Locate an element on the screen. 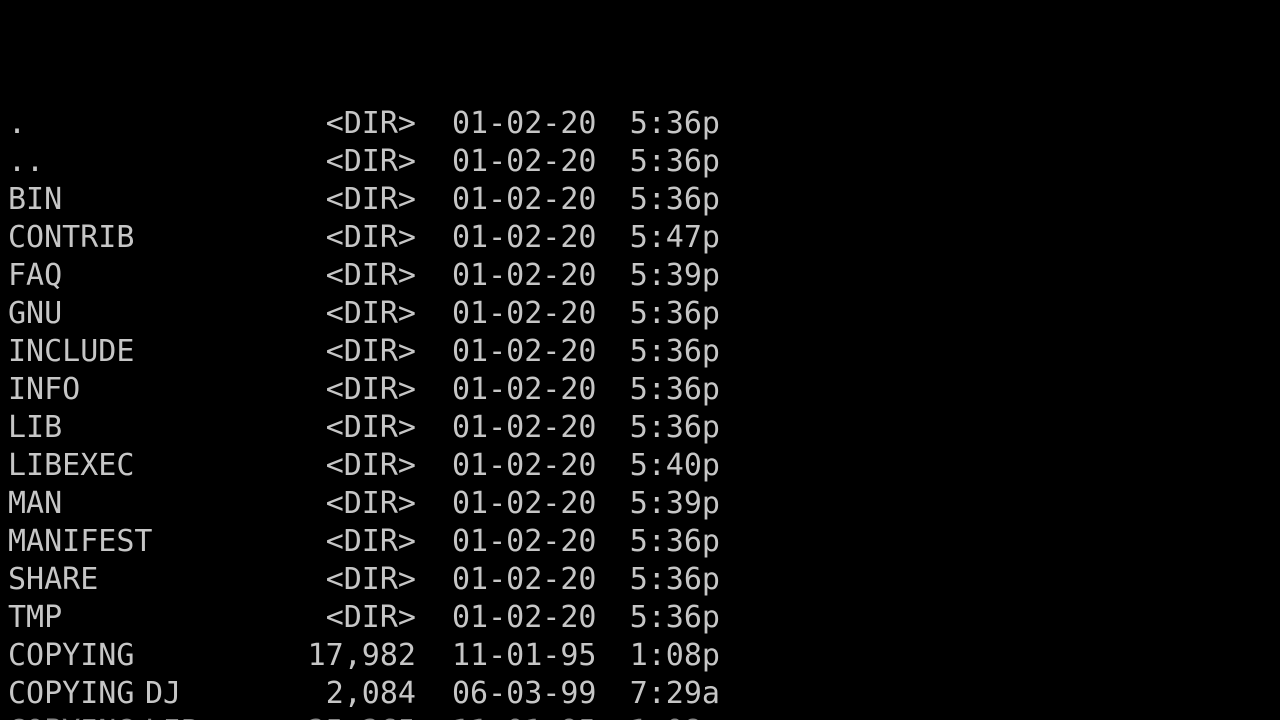 Image resolution: width=1280 pixels, height=720 pixels. directory-row: LIB <DIR> 01-02-20 5:36p is located at coordinates (640, 428).